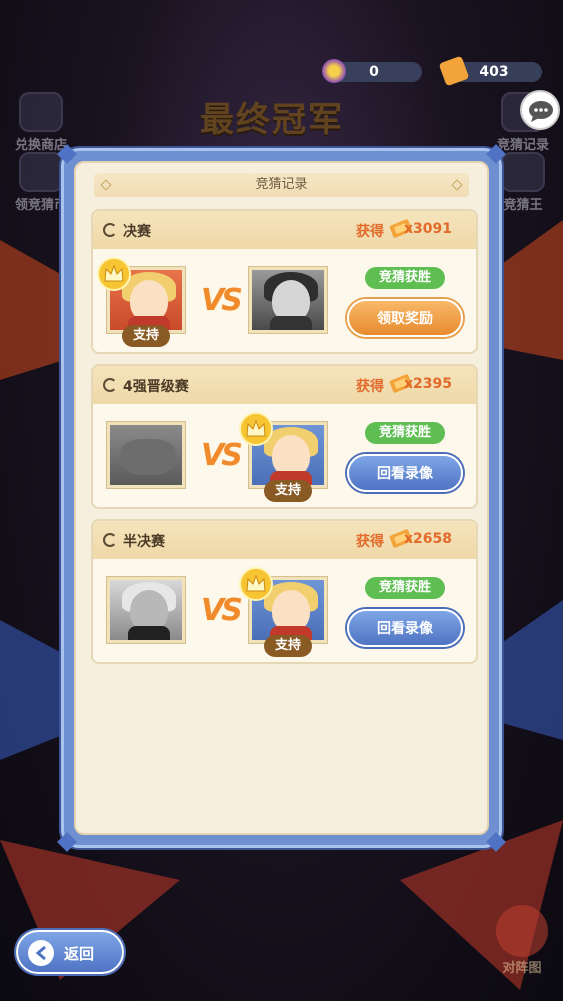  Describe the element at coordinates (41, 953) in the screenshot. I see `back-arrow-icon` at that location.